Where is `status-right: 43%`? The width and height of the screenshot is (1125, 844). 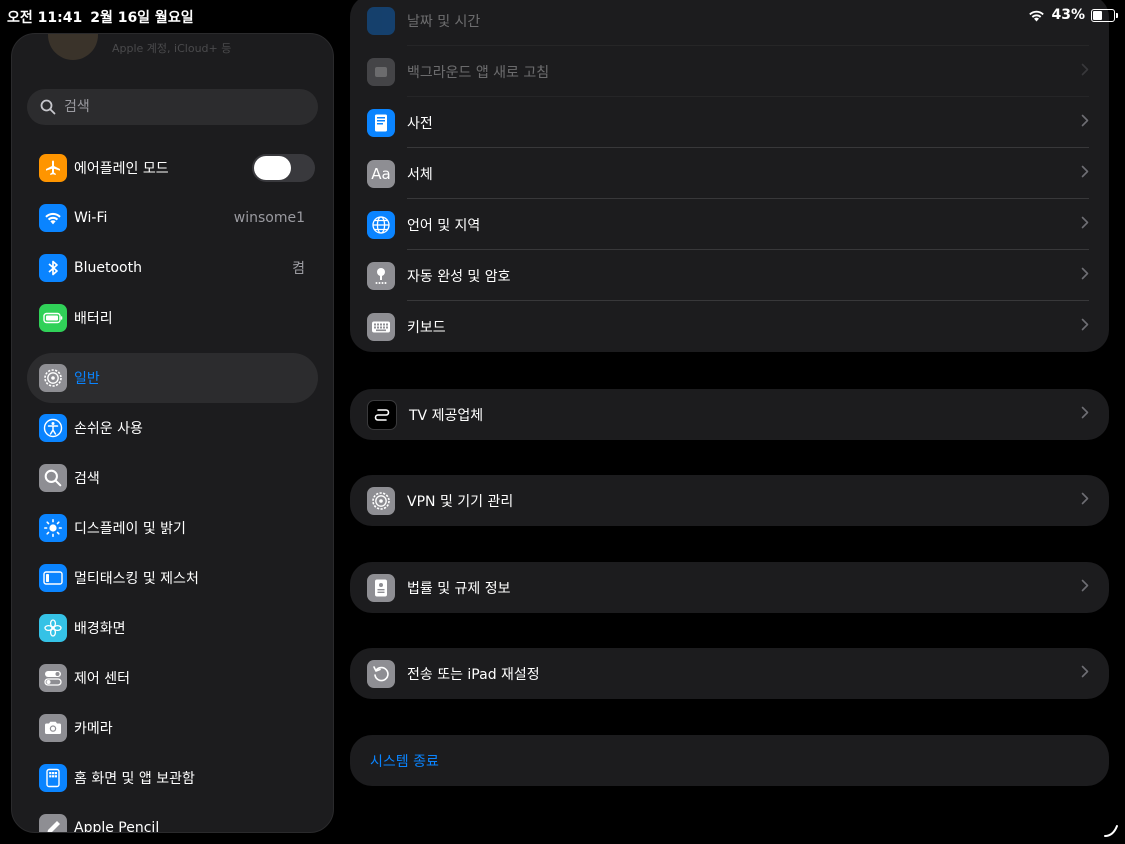 status-right: 43% is located at coordinates (1073, 15).